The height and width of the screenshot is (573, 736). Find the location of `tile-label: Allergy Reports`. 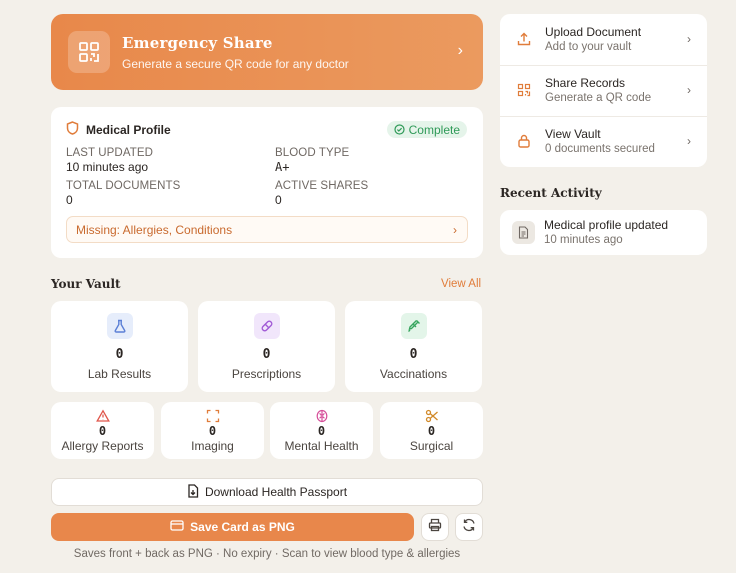

tile-label: Allergy Reports is located at coordinates (102, 446).